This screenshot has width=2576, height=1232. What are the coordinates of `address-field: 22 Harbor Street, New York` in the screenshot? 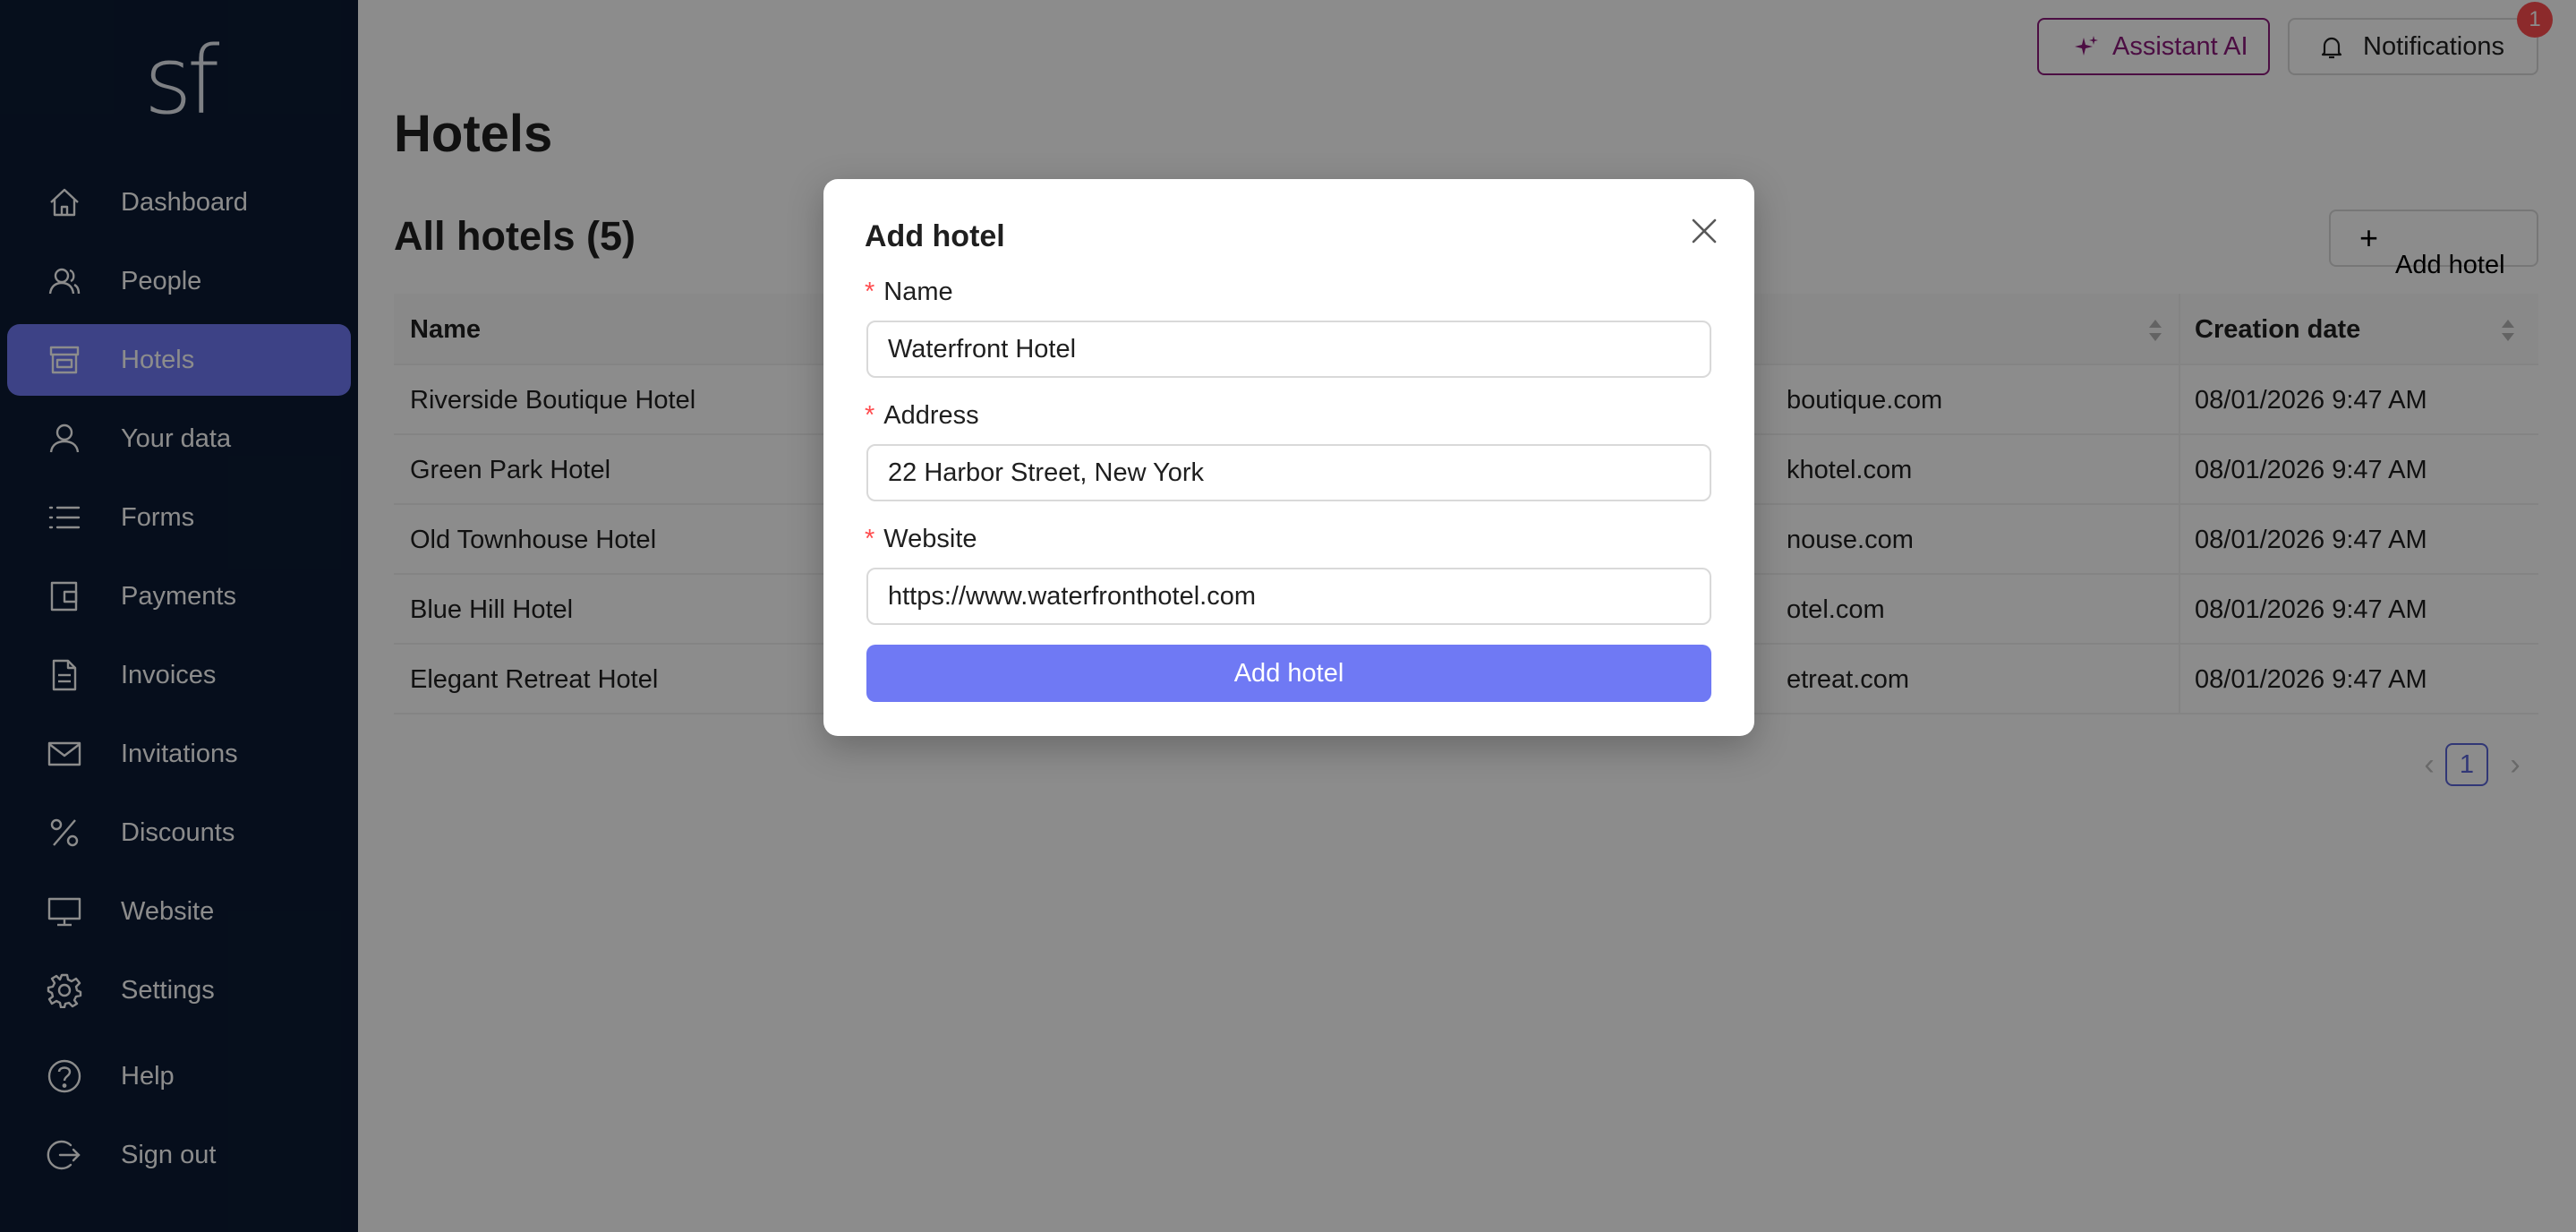 It's located at (1288, 473).